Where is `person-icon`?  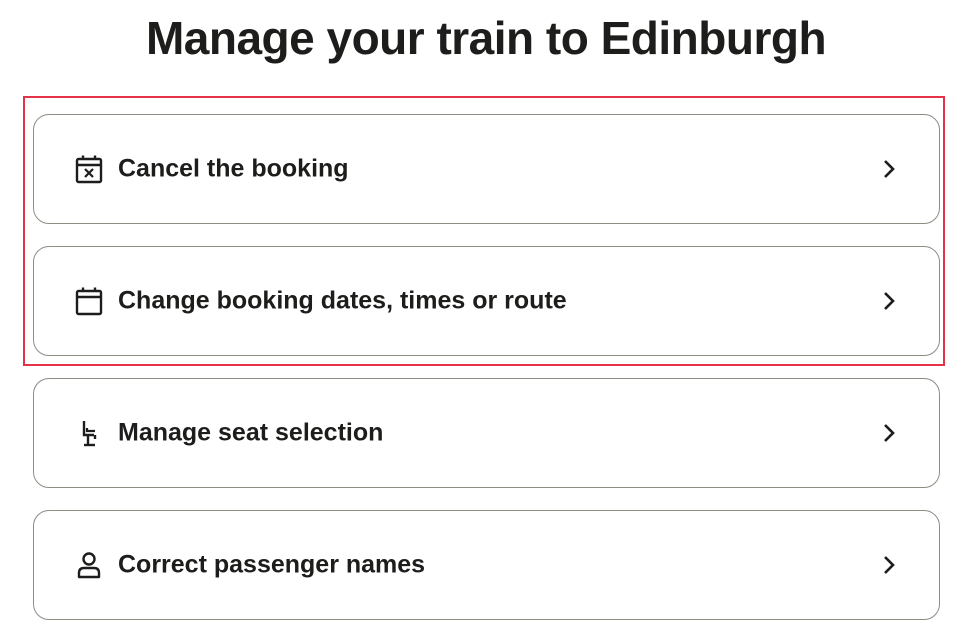 person-icon is located at coordinates (89, 565).